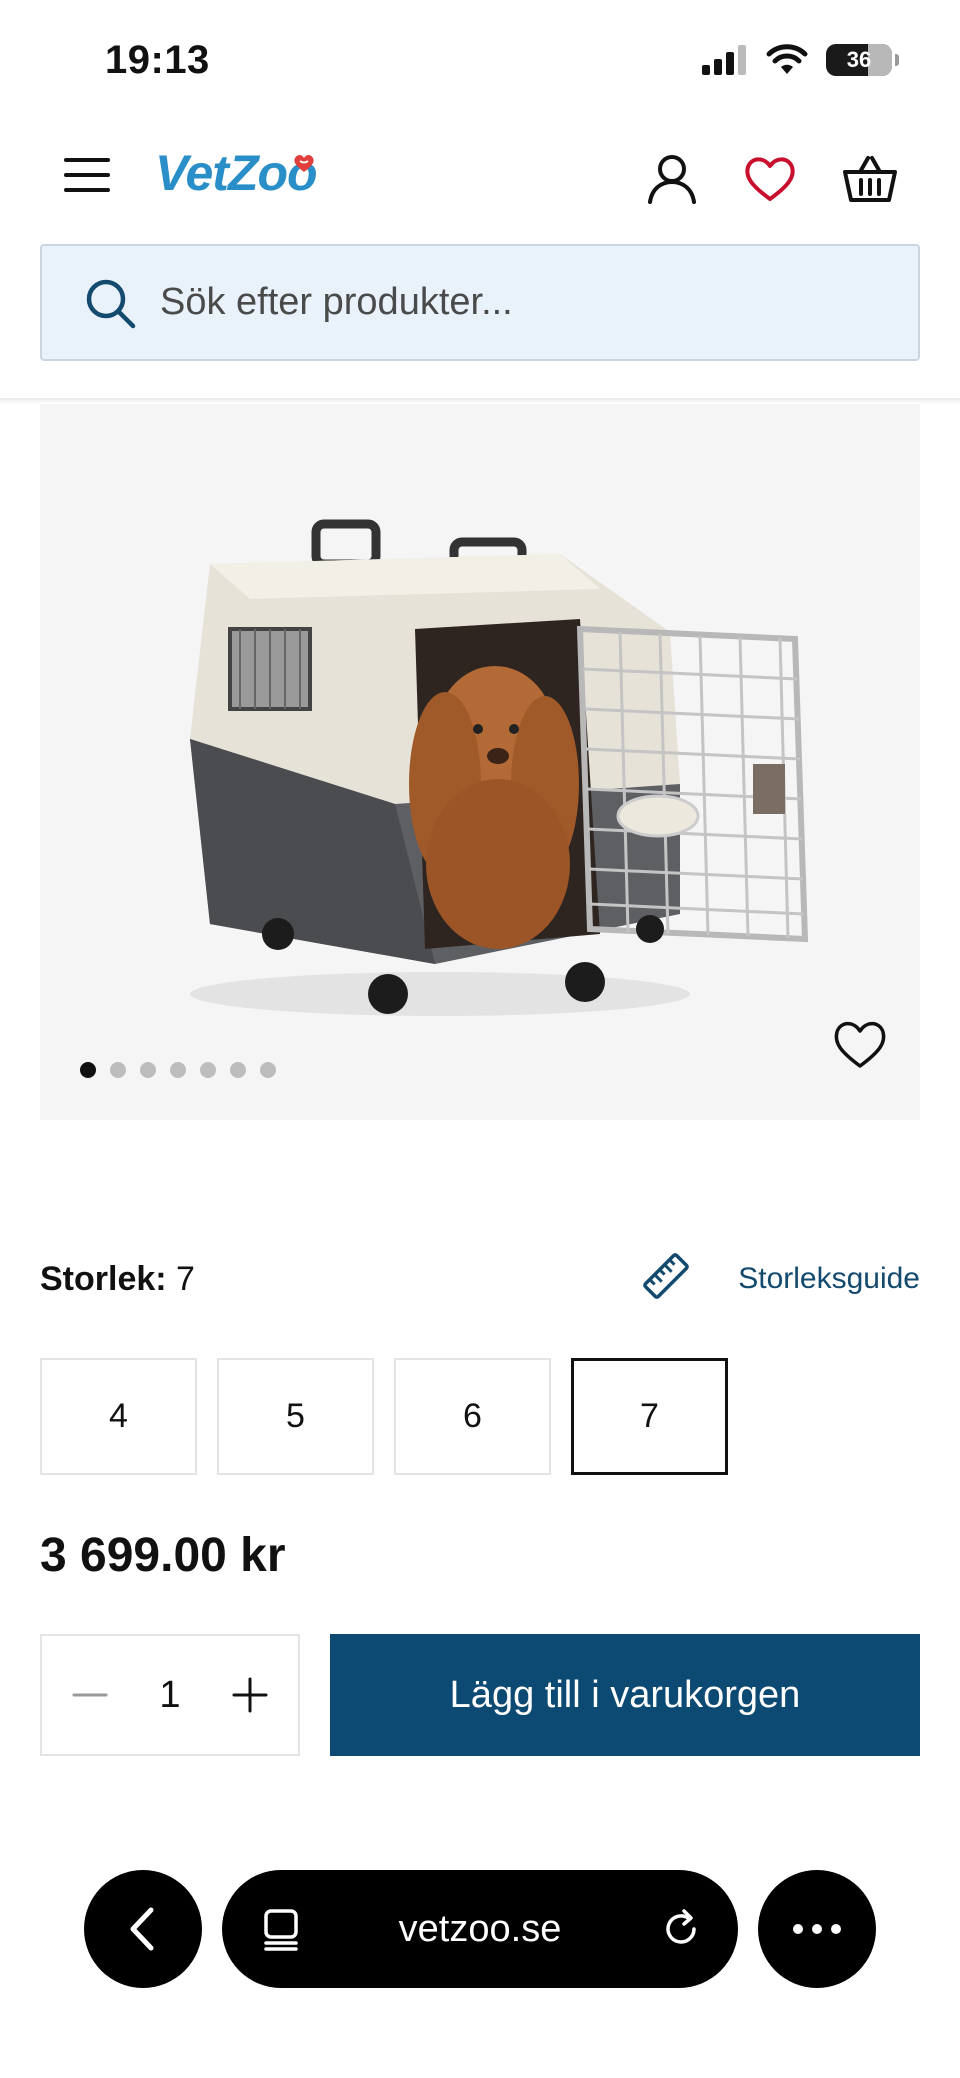  I want to click on size-options: 4 5 6 7, so click(384, 1416).